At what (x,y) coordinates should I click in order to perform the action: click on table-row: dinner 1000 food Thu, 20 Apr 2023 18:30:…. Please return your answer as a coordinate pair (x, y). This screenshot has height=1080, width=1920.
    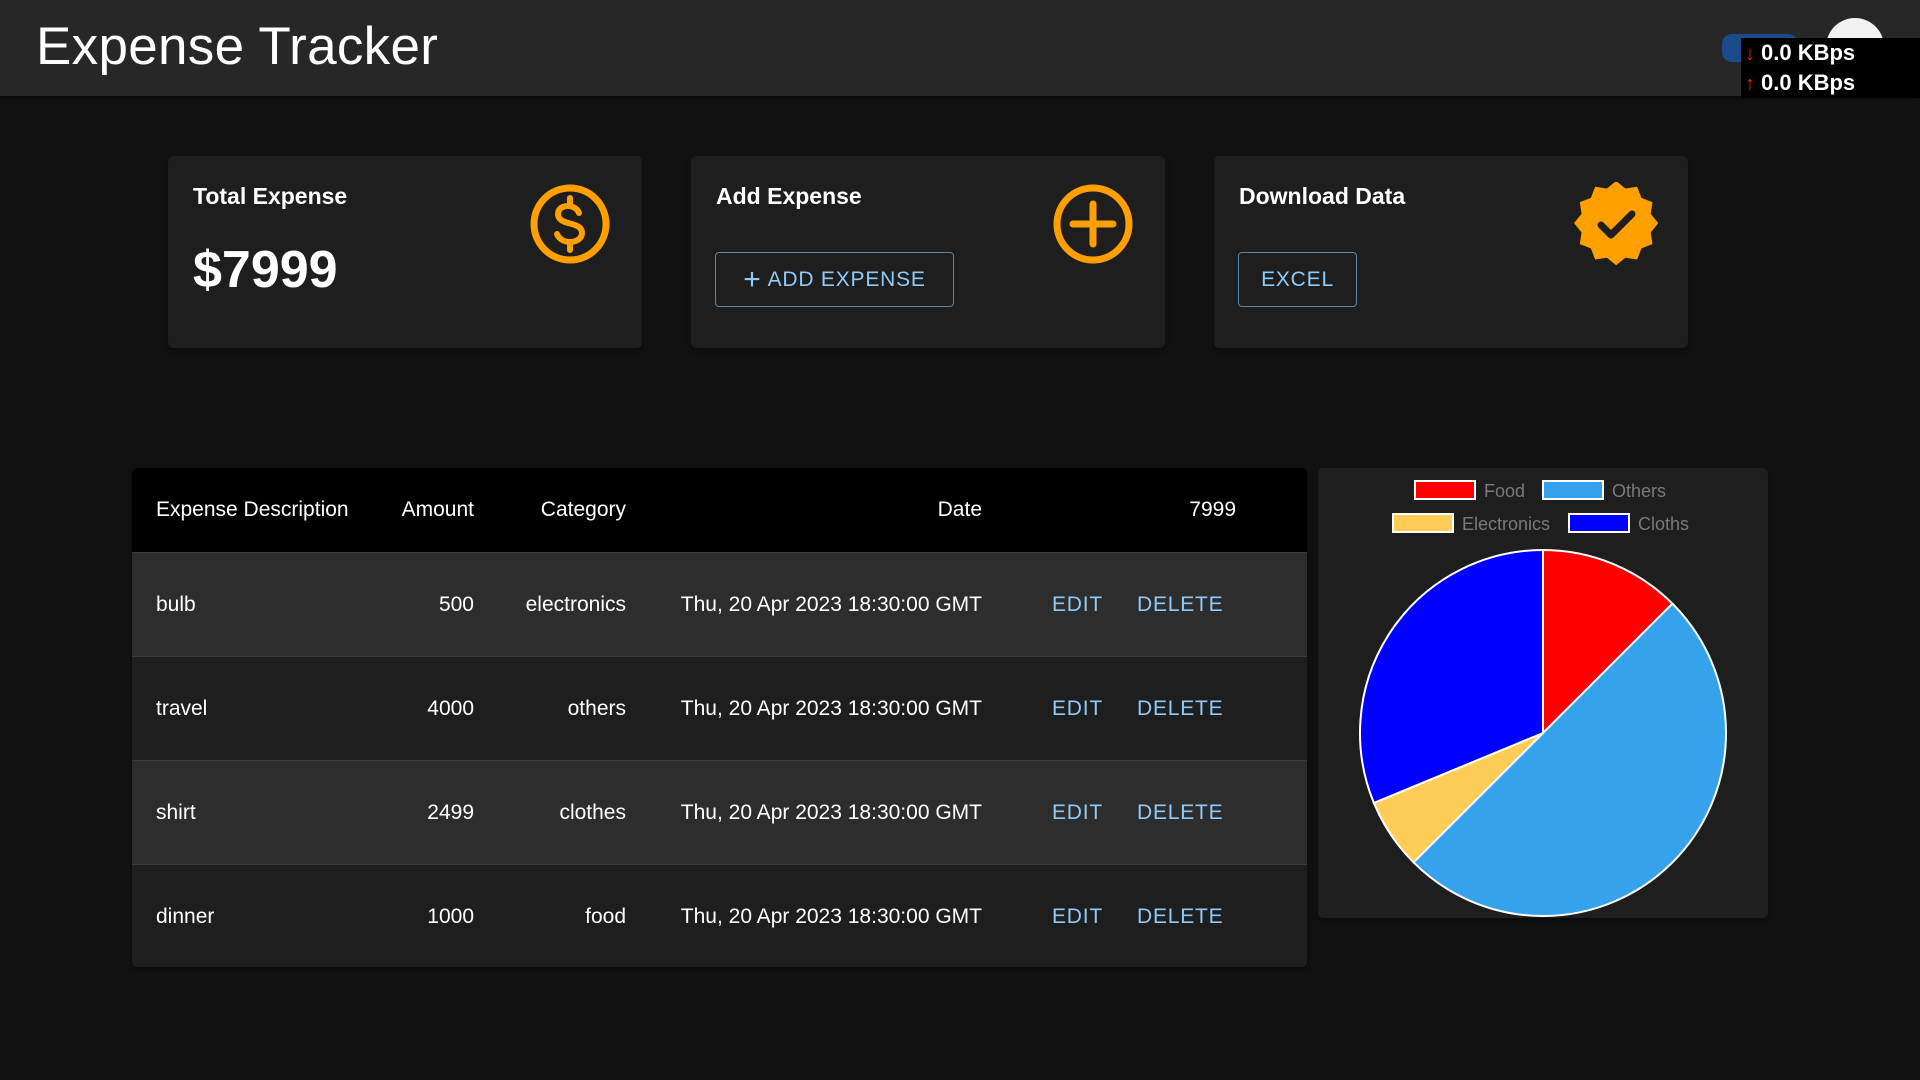
    Looking at the image, I should click on (719, 915).